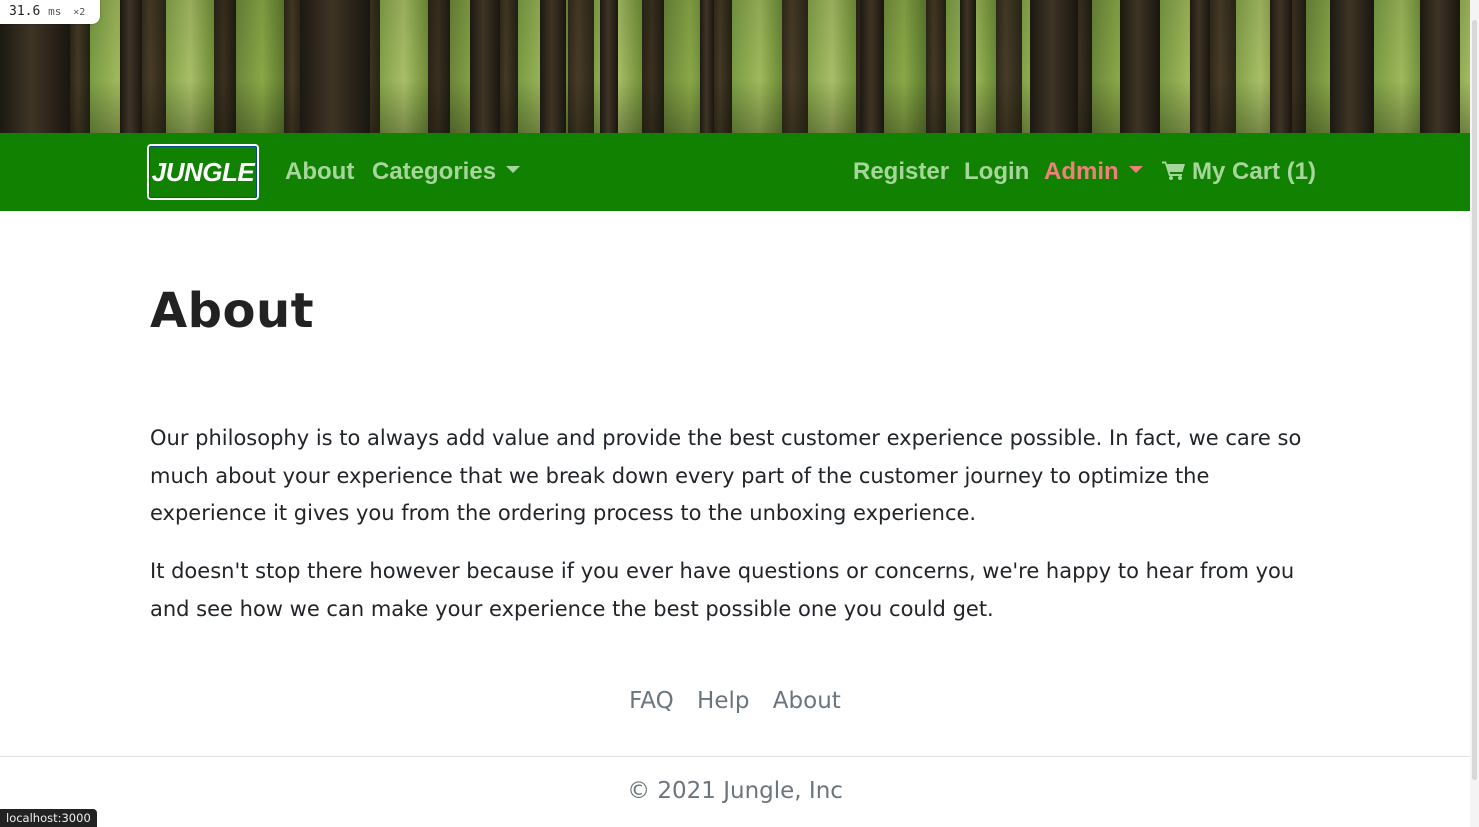 The width and height of the screenshot is (1479, 827). Describe the element at coordinates (48, 818) in the screenshot. I see `status-bar-url: localhost:3000` at that location.